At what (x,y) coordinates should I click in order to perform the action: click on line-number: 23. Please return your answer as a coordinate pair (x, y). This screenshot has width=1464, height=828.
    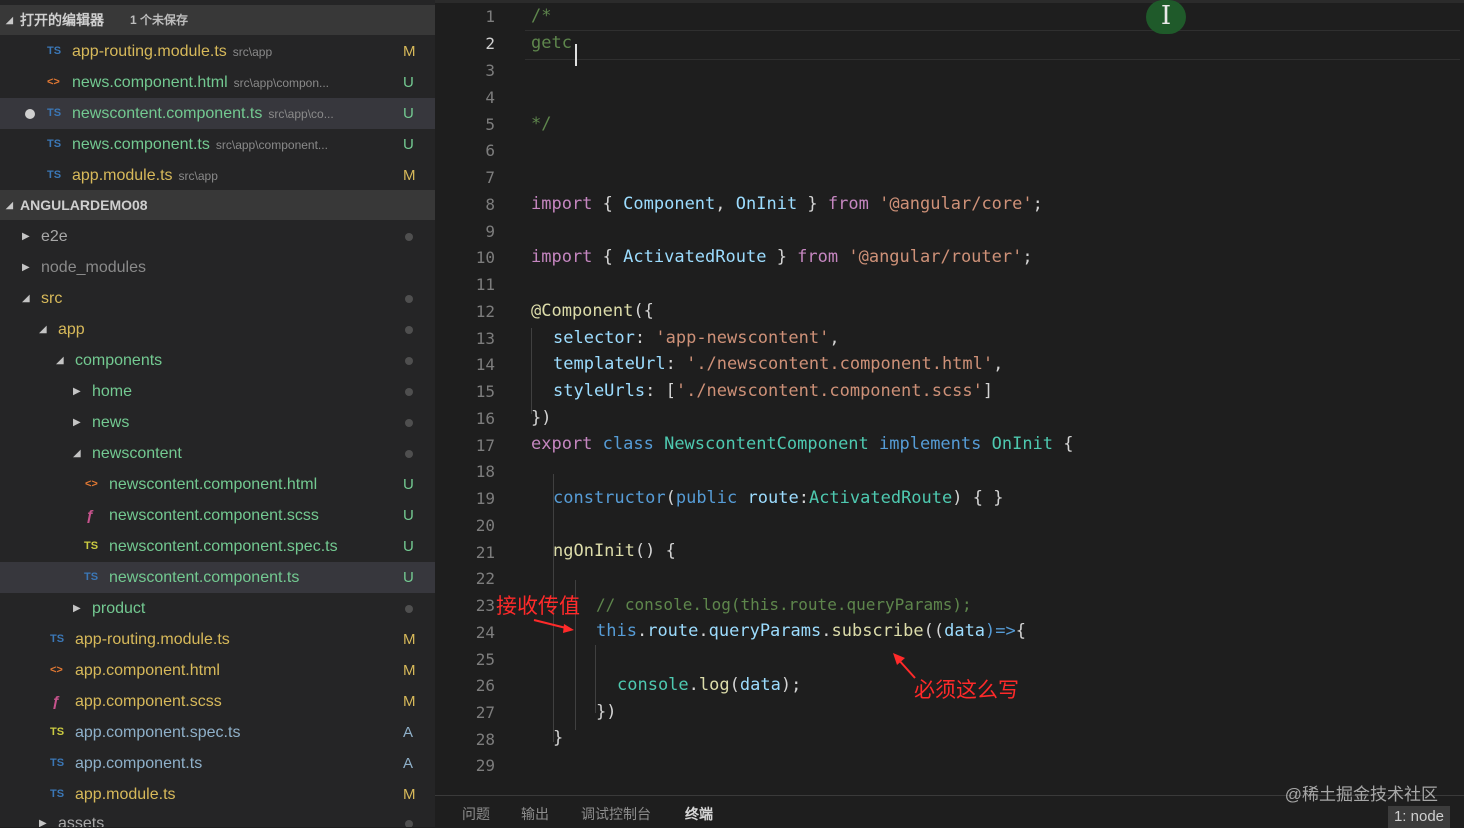
    Looking at the image, I should click on (485, 605).